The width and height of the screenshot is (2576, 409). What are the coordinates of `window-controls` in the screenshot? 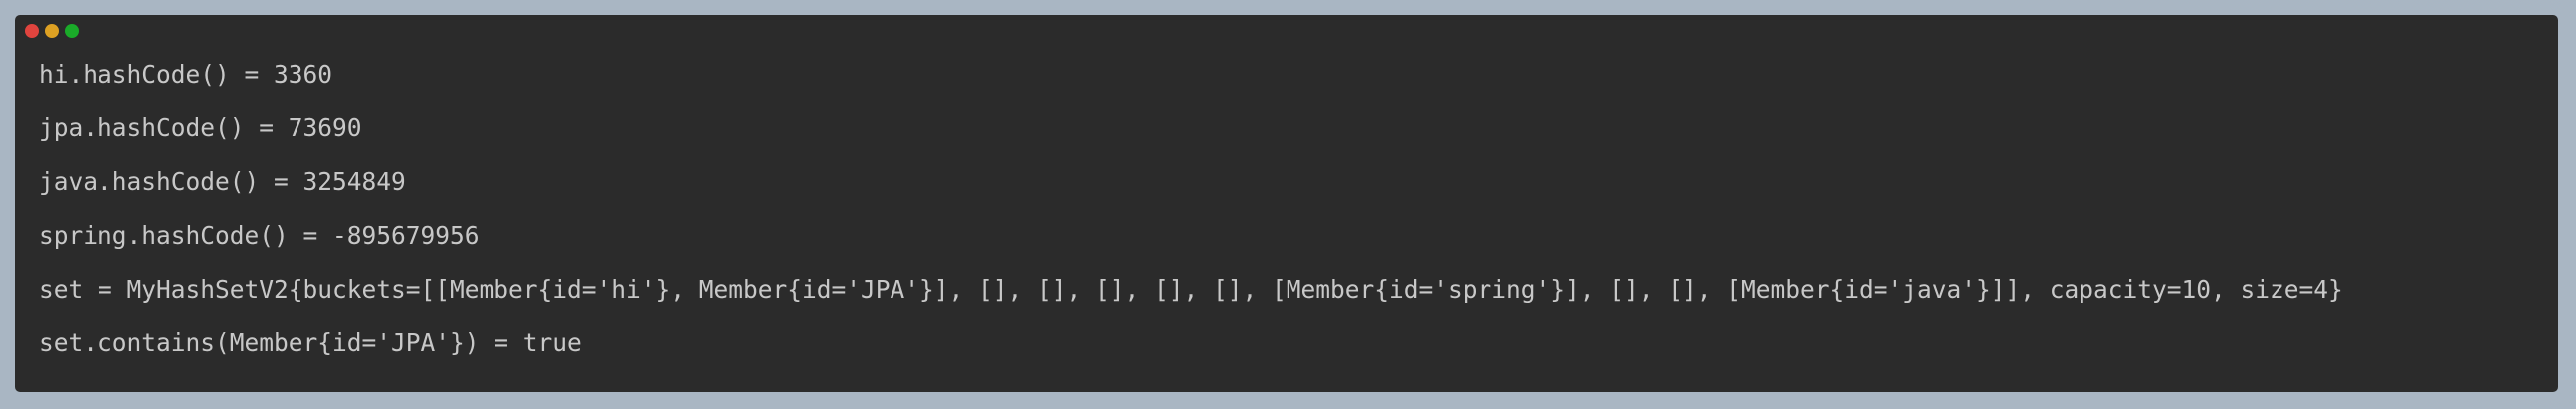 It's located at (52, 31).